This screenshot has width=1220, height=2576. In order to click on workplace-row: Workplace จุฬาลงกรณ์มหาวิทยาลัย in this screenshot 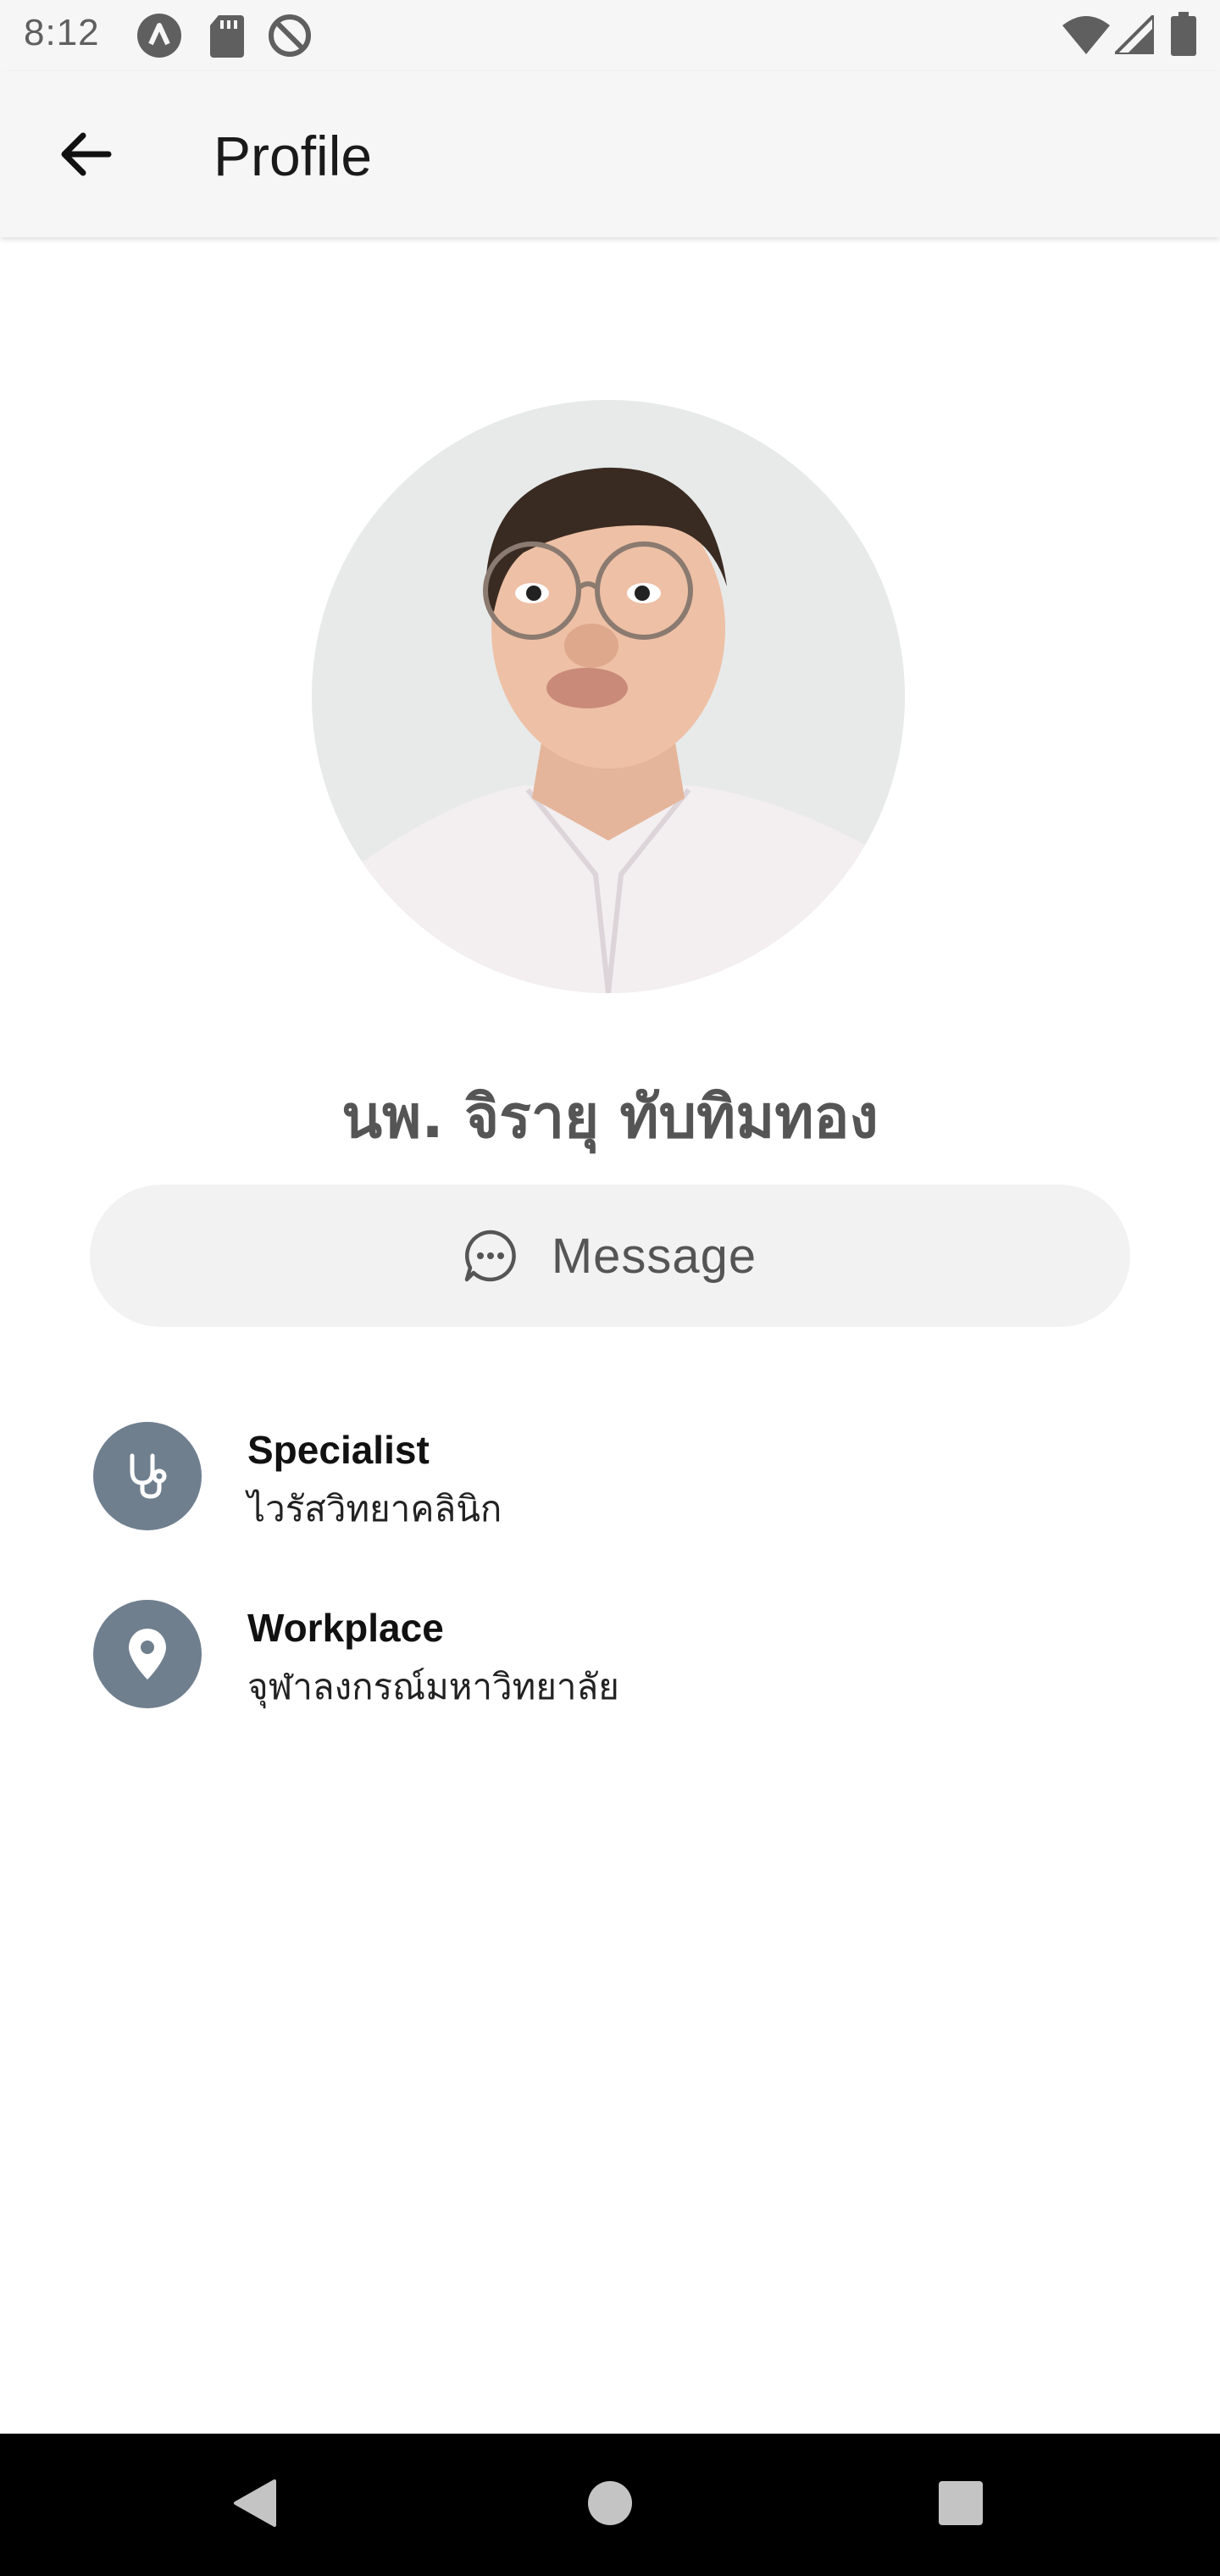, I will do `click(601, 1655)`.